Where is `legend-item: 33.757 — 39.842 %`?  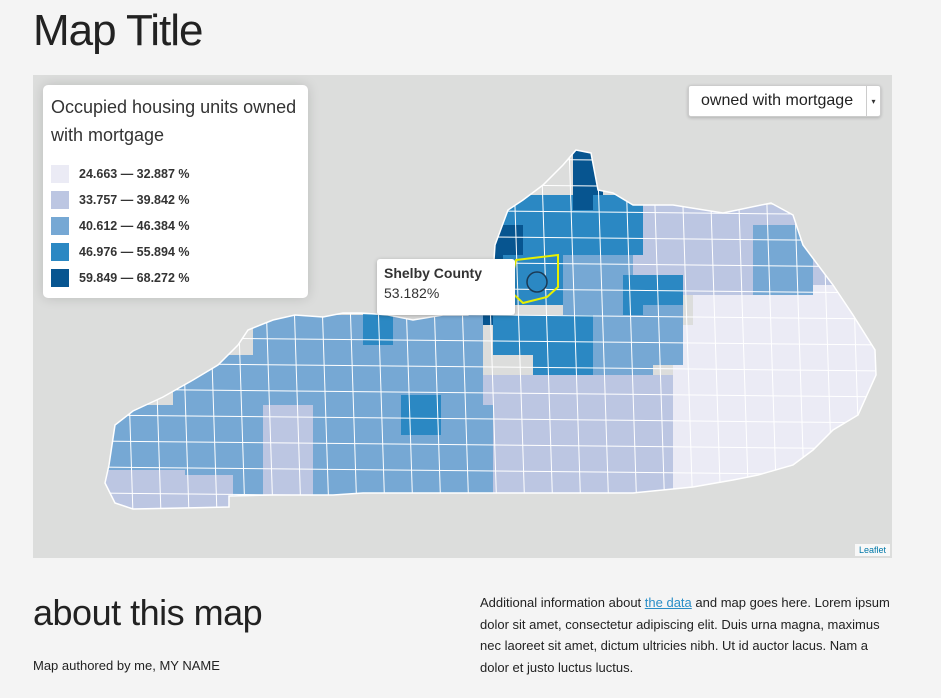
legend-item: 33.757 — 39.842 % is located at coordinates (175, 200).